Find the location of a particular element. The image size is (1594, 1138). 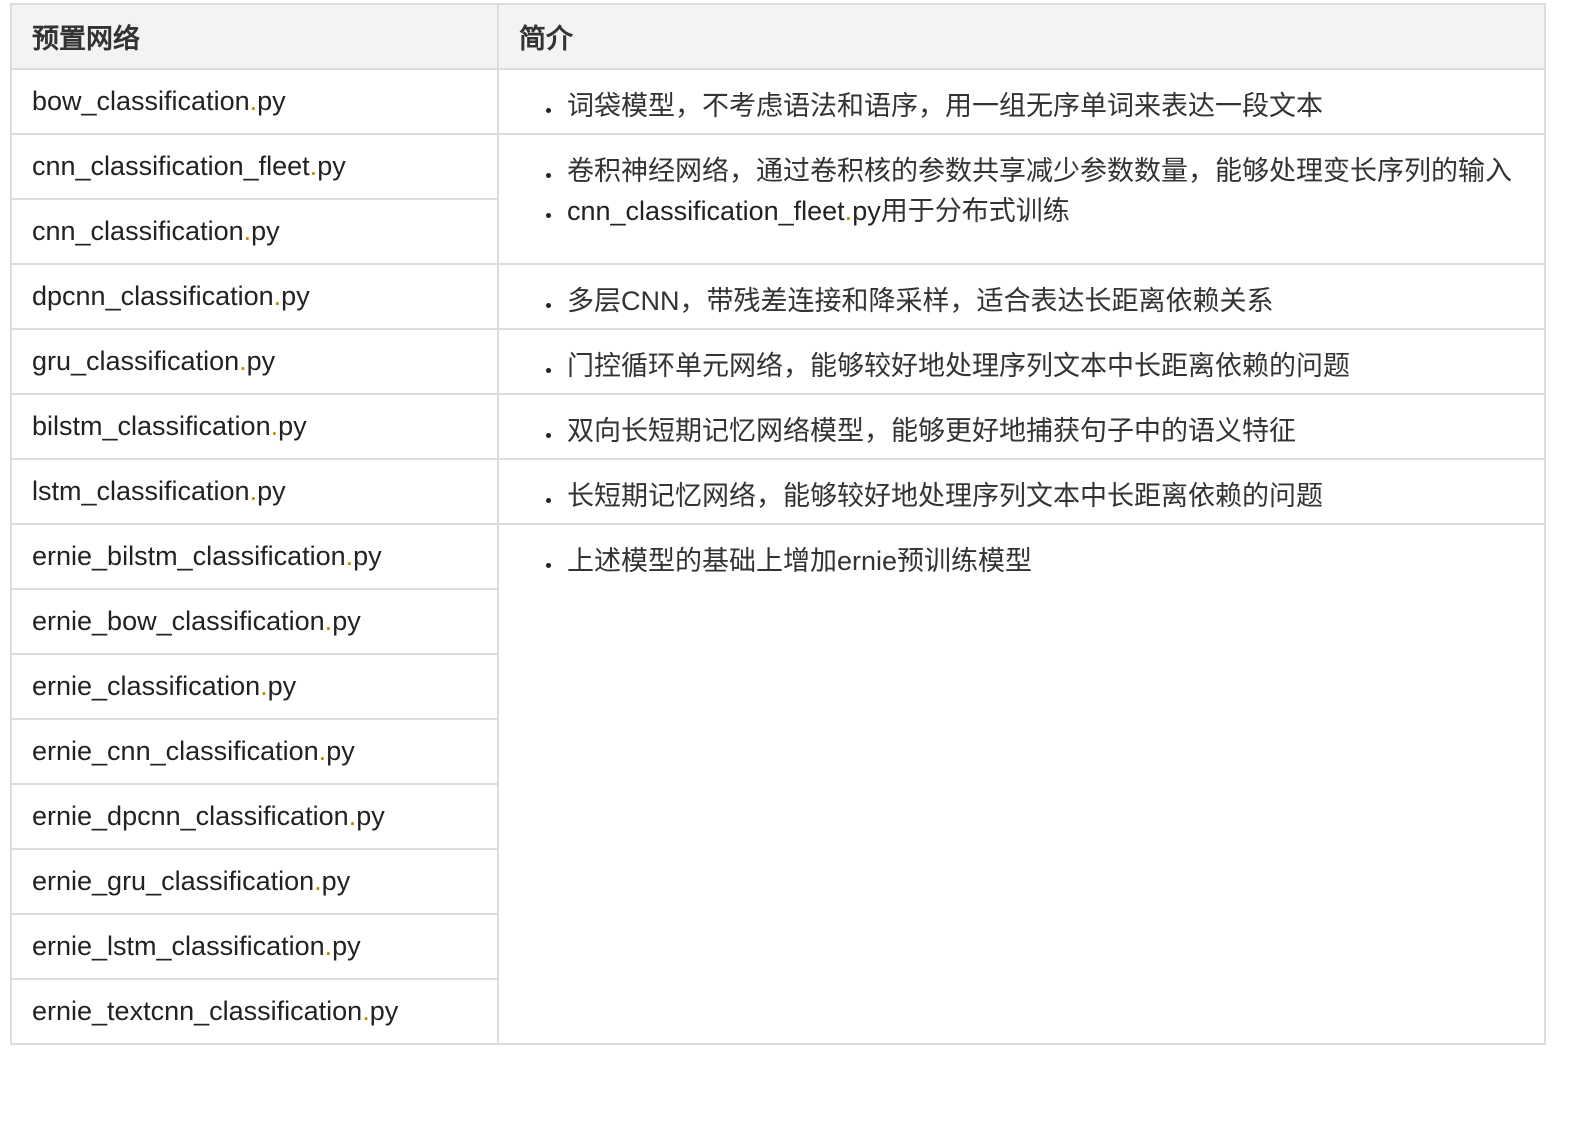

description-item: cnn_classification_fleet.py用于分布式训练 is located at coordinates (1043, 211).